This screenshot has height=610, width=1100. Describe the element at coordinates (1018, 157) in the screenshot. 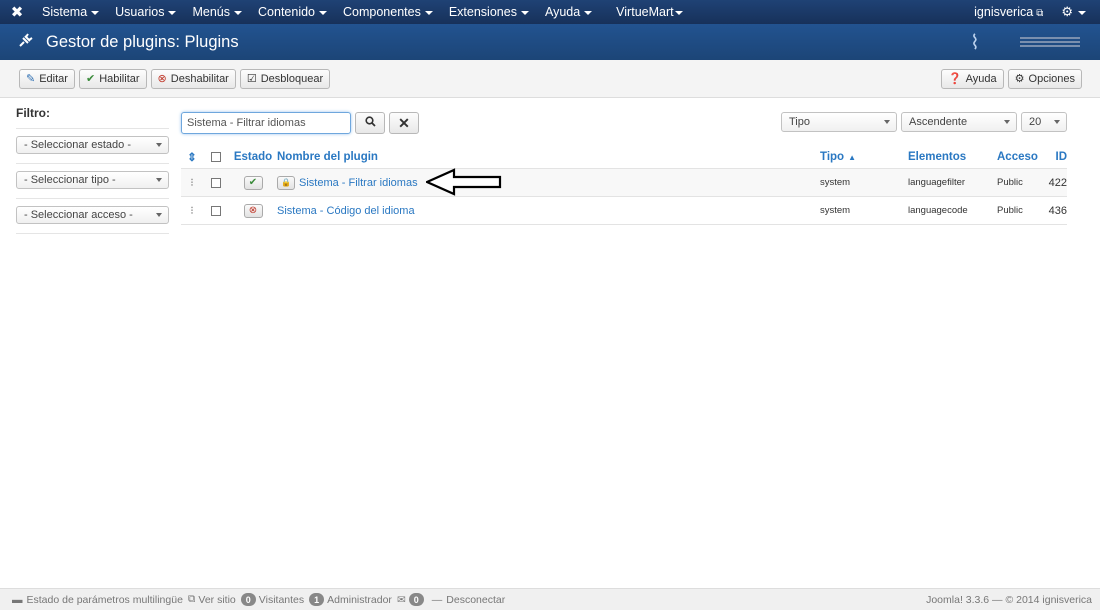

I see `header-access: Acceso` at that location.